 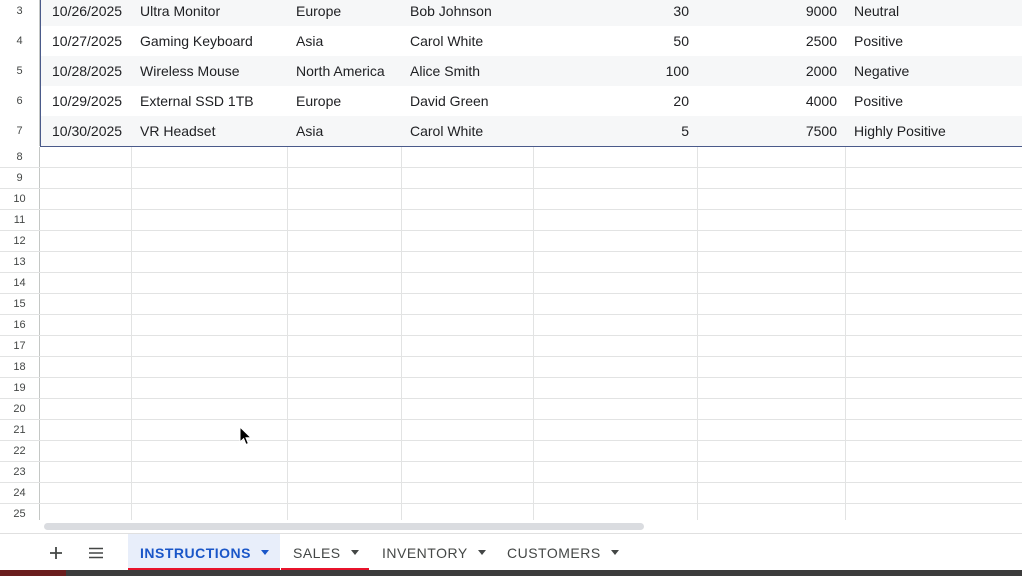 I want to click on cell-rep: Alice Smith, so click(x=467, y=71).